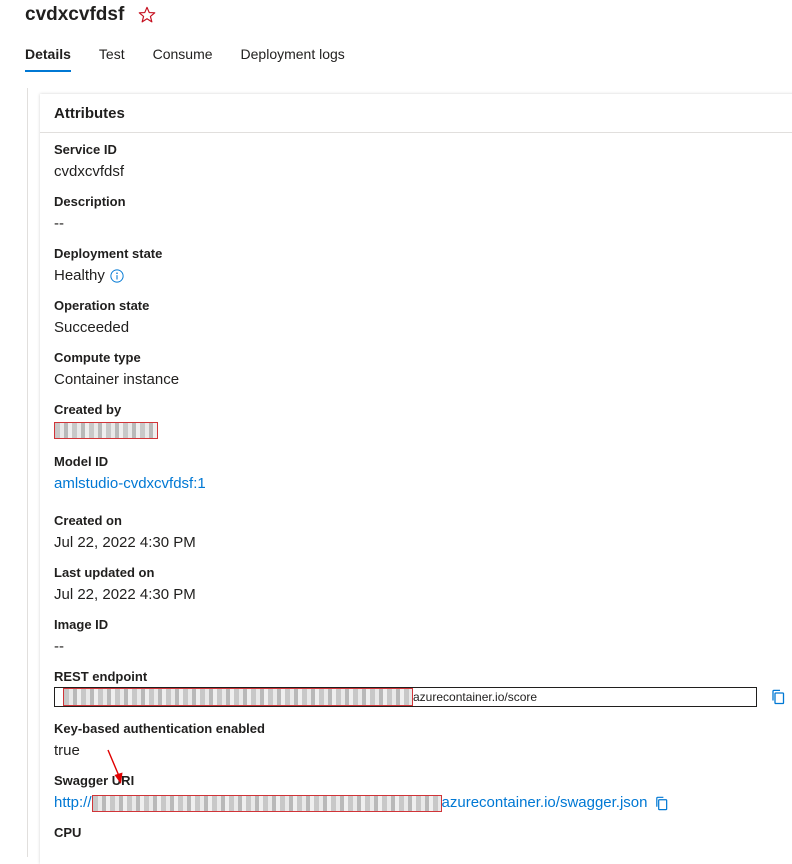 This screenshot has width=792, height=864. Describe the element at coordinates (475, 697) in the screenshot. I see `rest-endpoint-suffix: azurecontainer.io/score` at that location.